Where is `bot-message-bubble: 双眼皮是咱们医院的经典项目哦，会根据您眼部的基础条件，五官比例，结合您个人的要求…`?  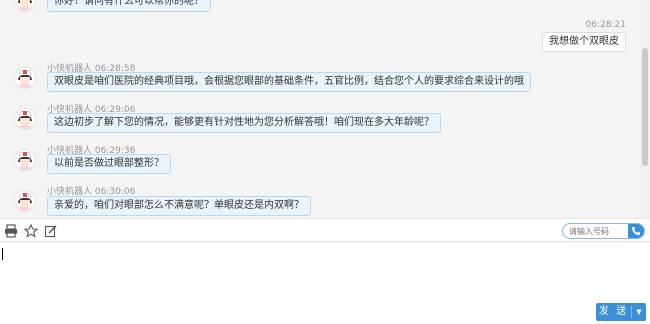 bot-message-bubble: 双眼皮是咱们医院的经典项目哦，会根据您眼部的基础条件，五官比例，结合您个人的要求… is located at coordinates (289, 82).